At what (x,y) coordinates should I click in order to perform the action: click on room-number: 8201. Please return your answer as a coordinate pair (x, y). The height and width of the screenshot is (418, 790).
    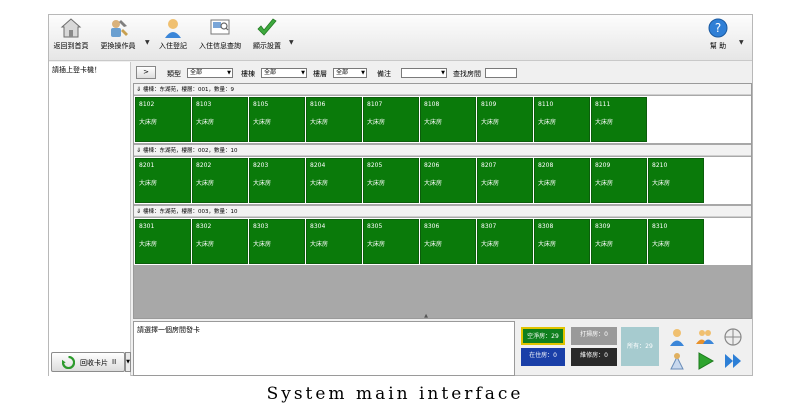
    Looking at the image, I should click on (147, 165).